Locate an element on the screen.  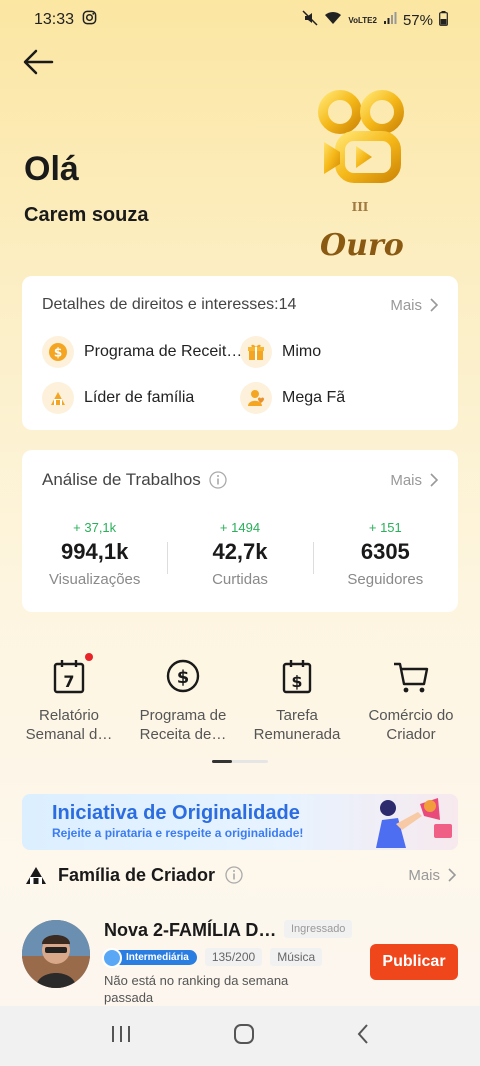
stat-views: + 37,1k 994,1k Visualizações is located at coordinates (94, 554).